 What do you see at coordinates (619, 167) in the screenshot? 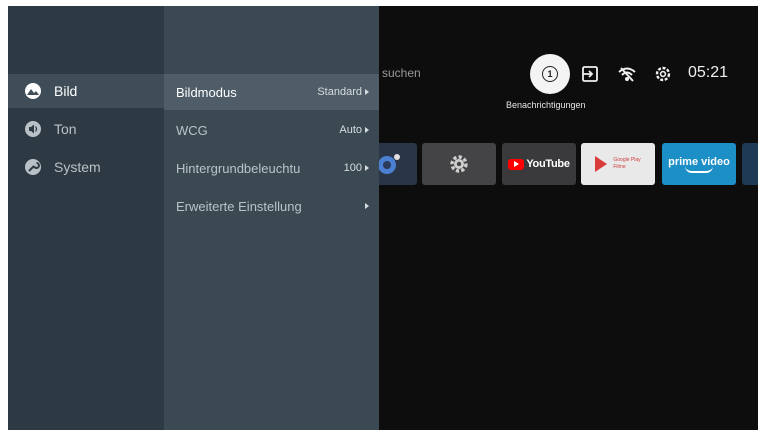
I see `gplay-sublabel: Filme` at bounding box center [619, 167].